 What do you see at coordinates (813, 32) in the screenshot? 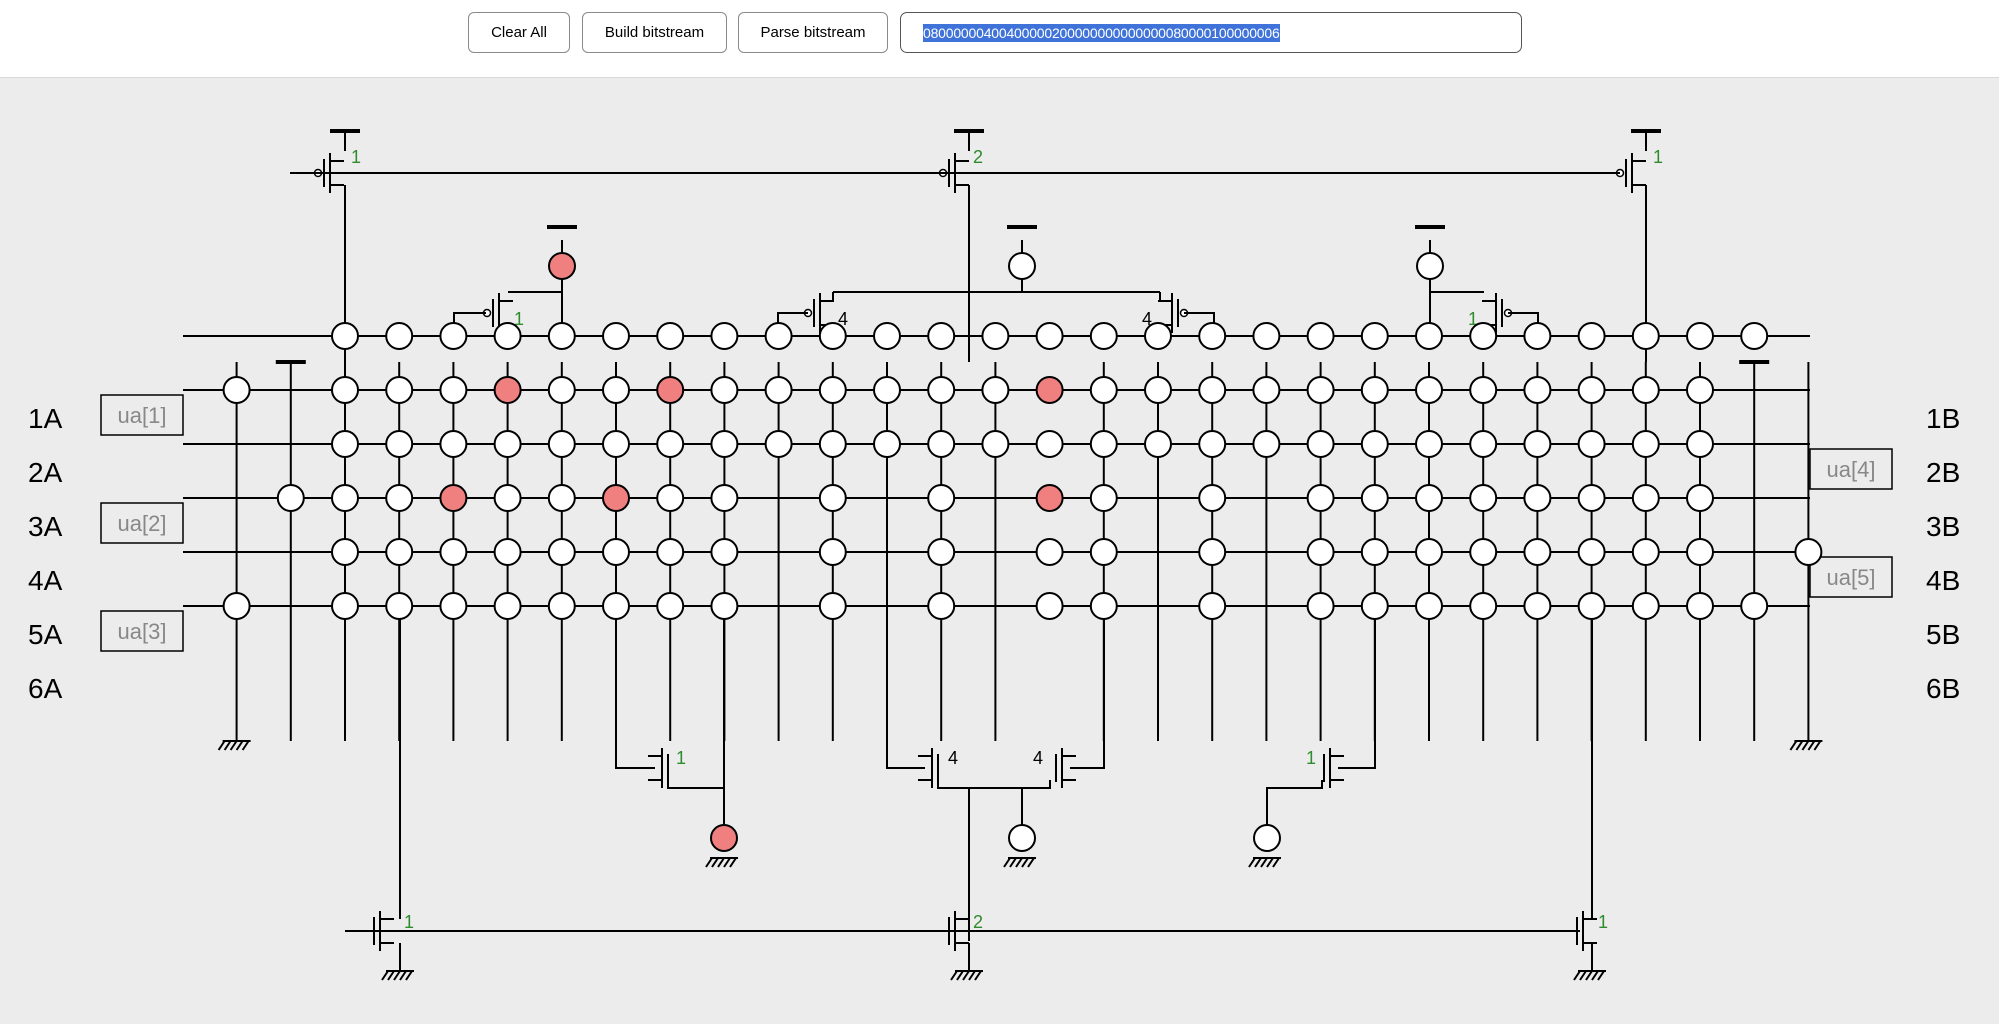
I see `parse-bitstream-button: Parse bitstream` at bounding box center [813, 32].